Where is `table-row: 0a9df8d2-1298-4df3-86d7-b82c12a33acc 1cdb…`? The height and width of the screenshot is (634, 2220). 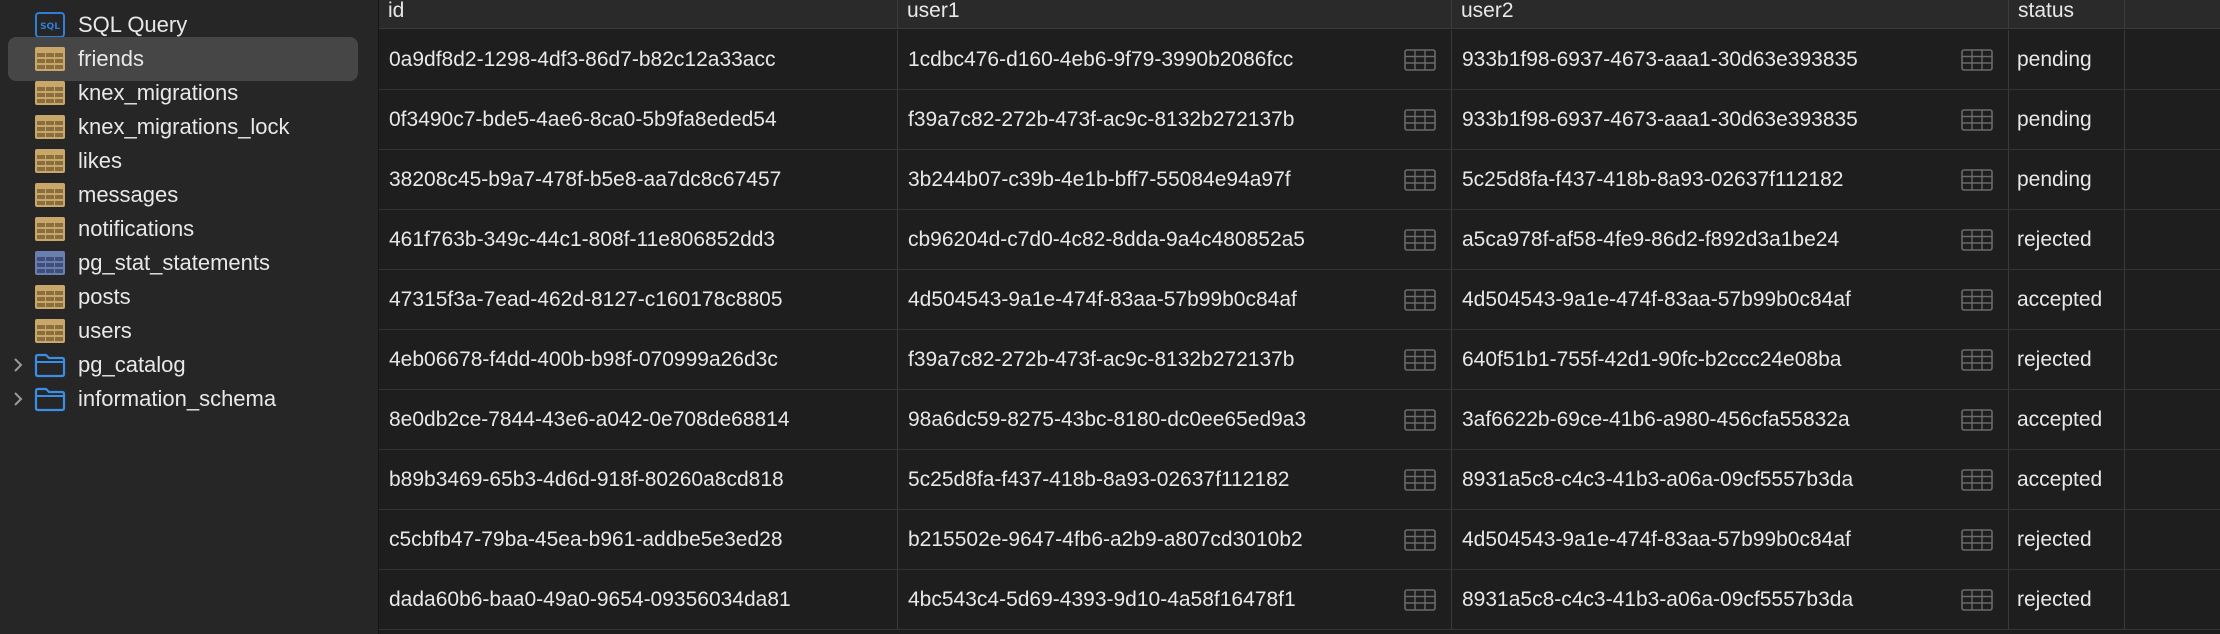 table-row: 0a9df8d2-1298-4df3-86d7-b82c12a33acc 1cdb… is located at coordinates (1299, 60).